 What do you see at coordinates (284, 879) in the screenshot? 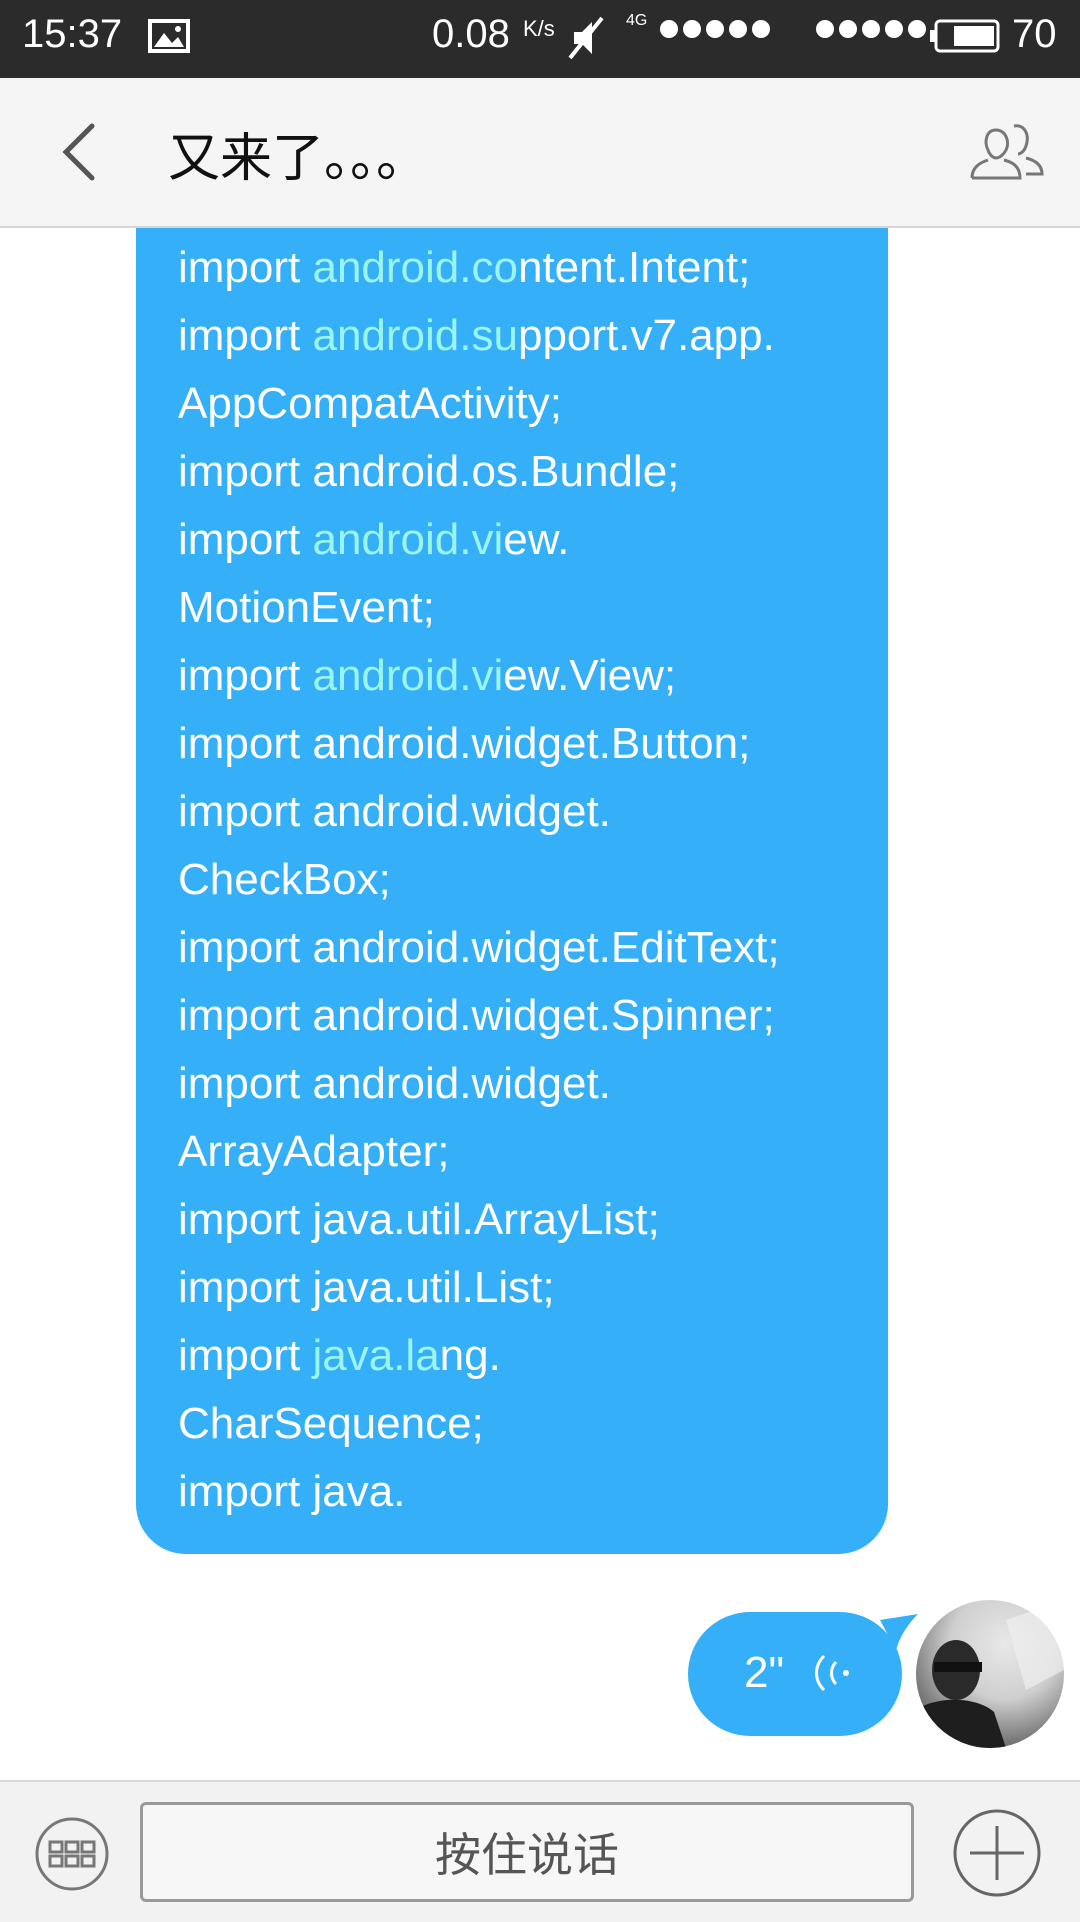
I see `code-text: CheckBox;` at bounding box center [284, 879].